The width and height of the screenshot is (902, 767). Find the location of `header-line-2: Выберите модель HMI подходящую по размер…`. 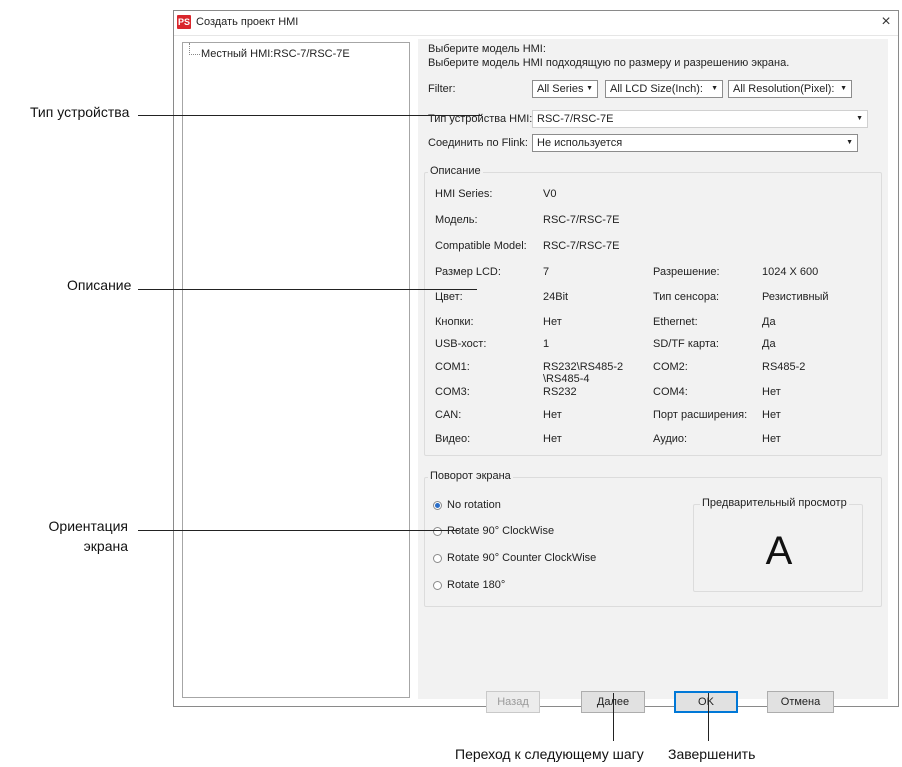

header-line-2: Выберите модель HMI подходящую по размер… is located at coordinates (609, 63).